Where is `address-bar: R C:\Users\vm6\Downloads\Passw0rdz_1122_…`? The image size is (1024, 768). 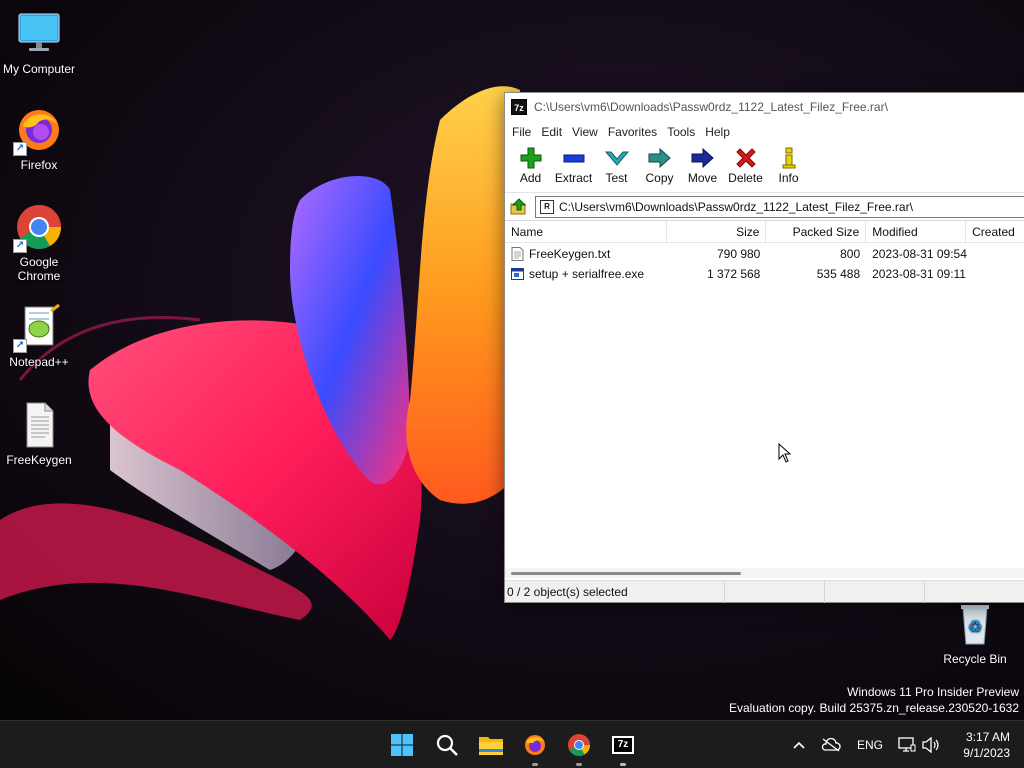 address-bar: R C:\Users\vm6\Downloads\Passw0rdz_1122_… is located at coordinates (764, 207).